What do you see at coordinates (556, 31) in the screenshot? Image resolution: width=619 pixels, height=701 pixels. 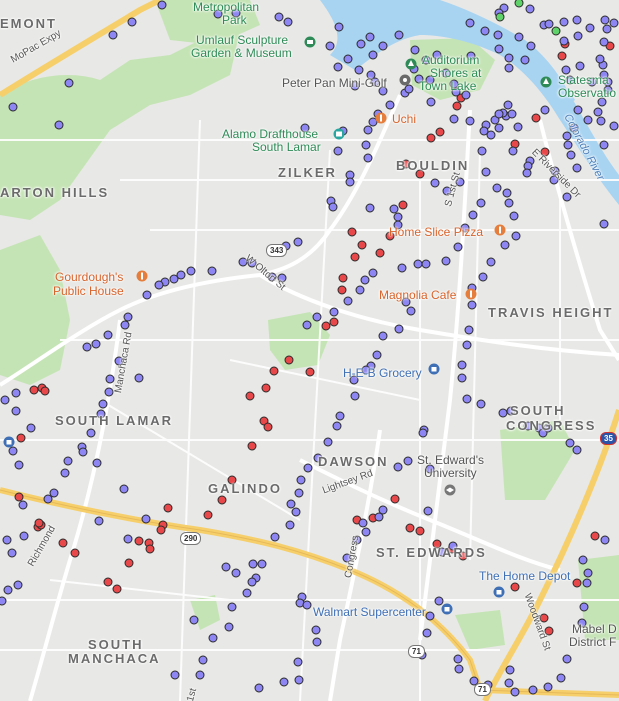 I see `green-location-marker` at bounding box center [556, 31].